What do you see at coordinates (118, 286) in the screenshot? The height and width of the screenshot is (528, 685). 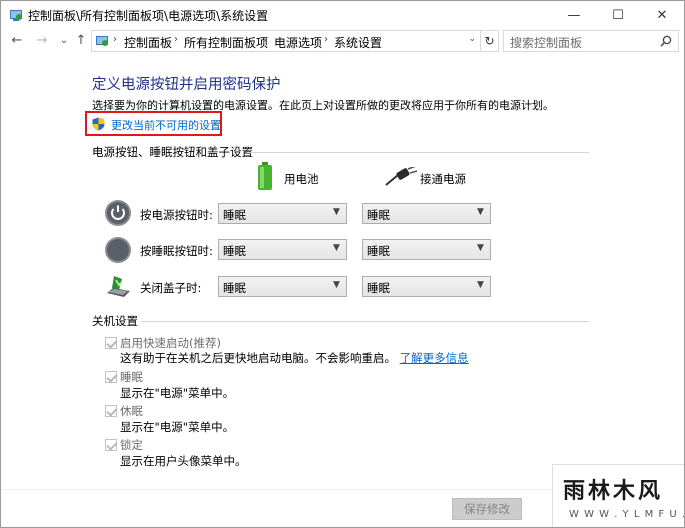 I see `laptop-lid-icon` at bounding box center [118, 286].